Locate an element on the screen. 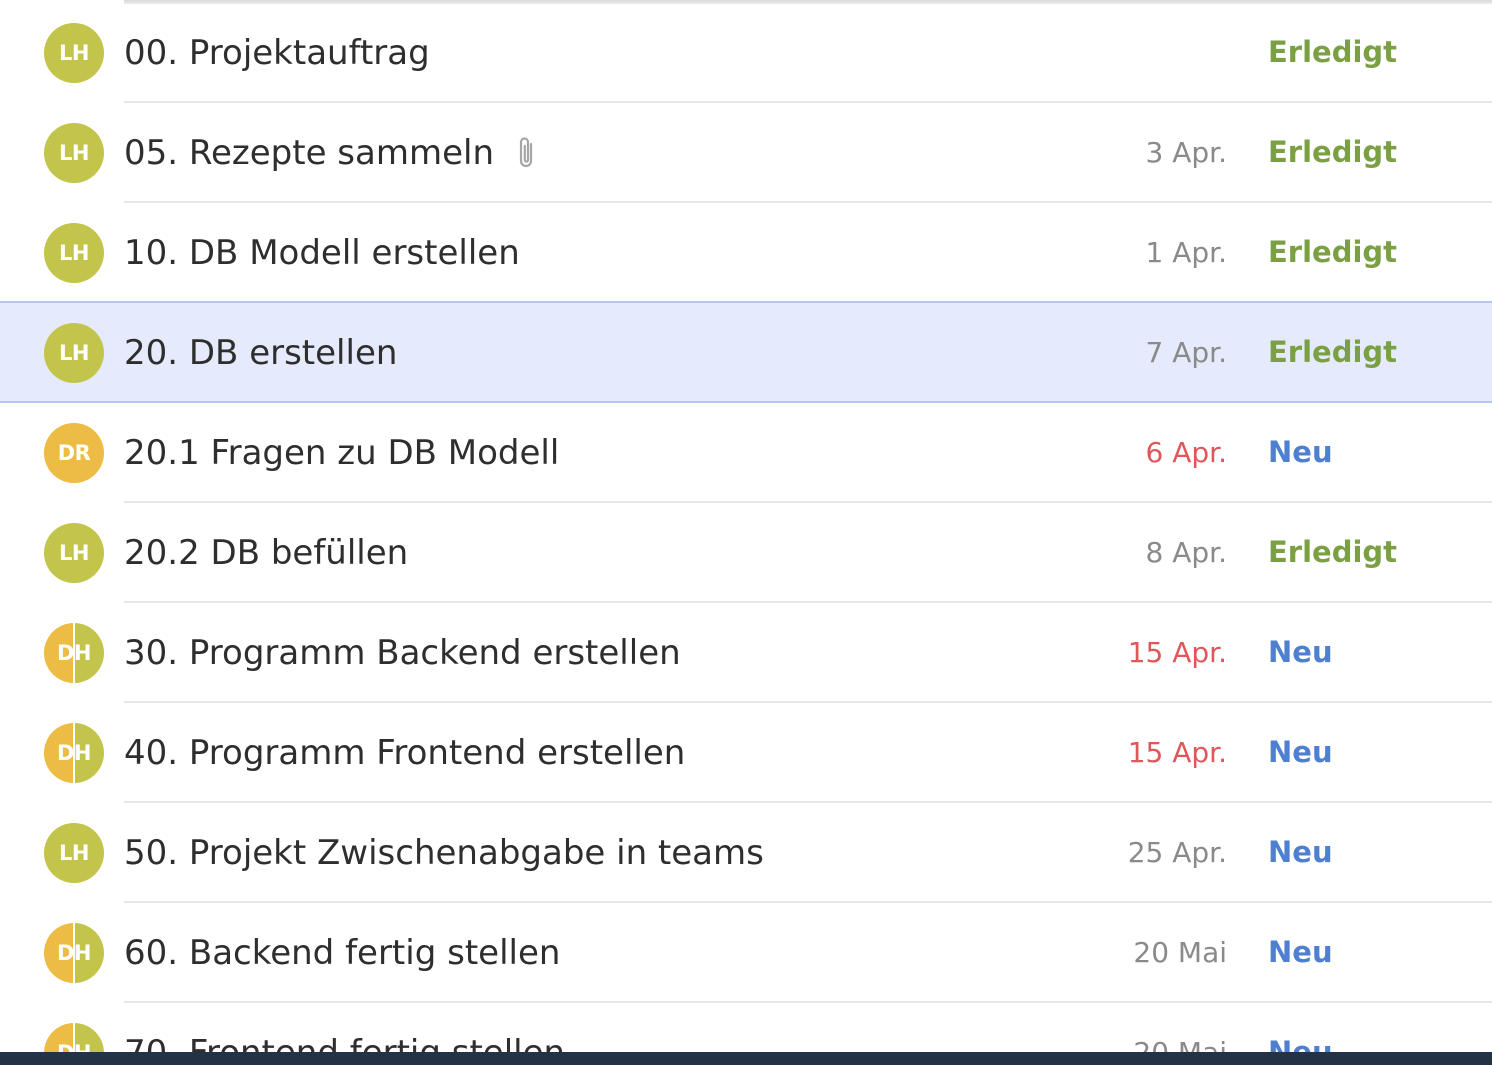  task-title: 00. Projektauftrag is located at coordinates (277, 53).